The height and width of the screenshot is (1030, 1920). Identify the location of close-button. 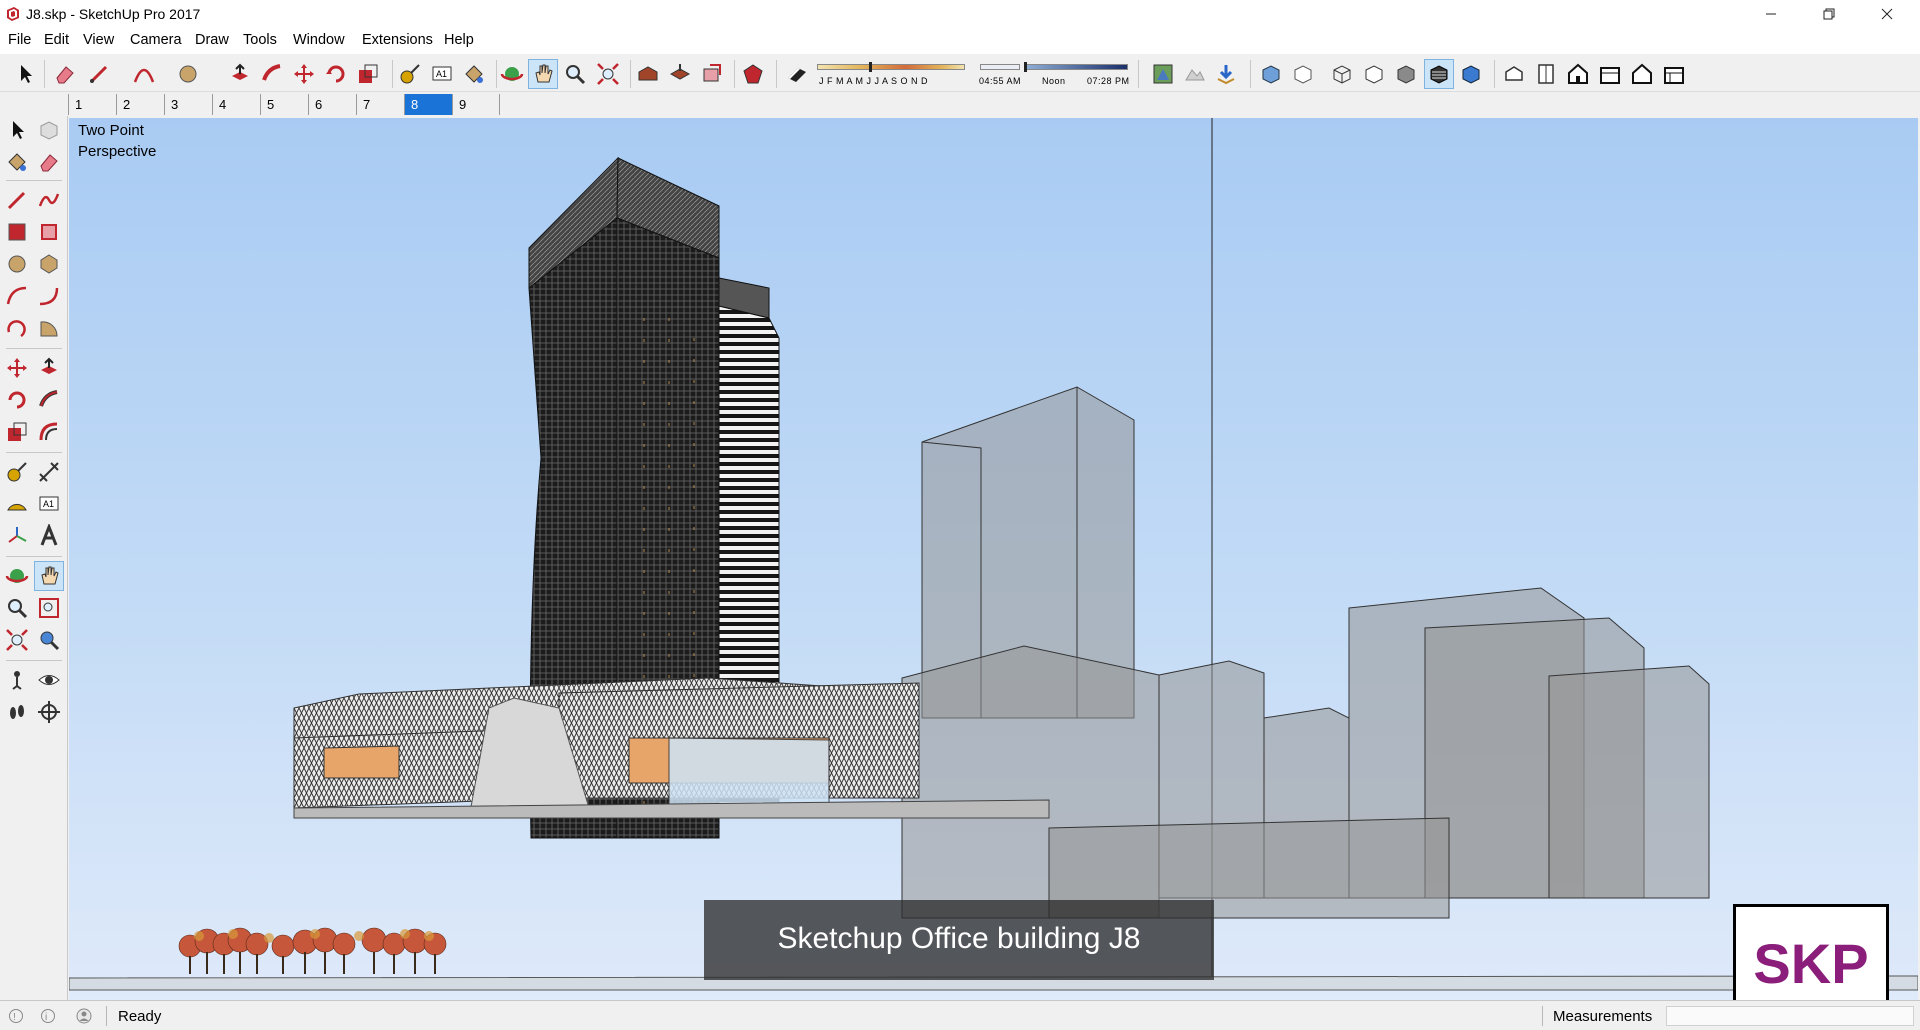
(1887, 14).